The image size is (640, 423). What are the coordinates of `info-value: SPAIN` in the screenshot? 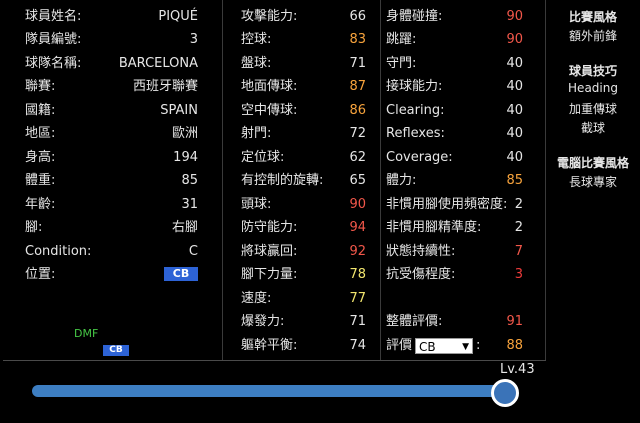 It's located at (179, 110).